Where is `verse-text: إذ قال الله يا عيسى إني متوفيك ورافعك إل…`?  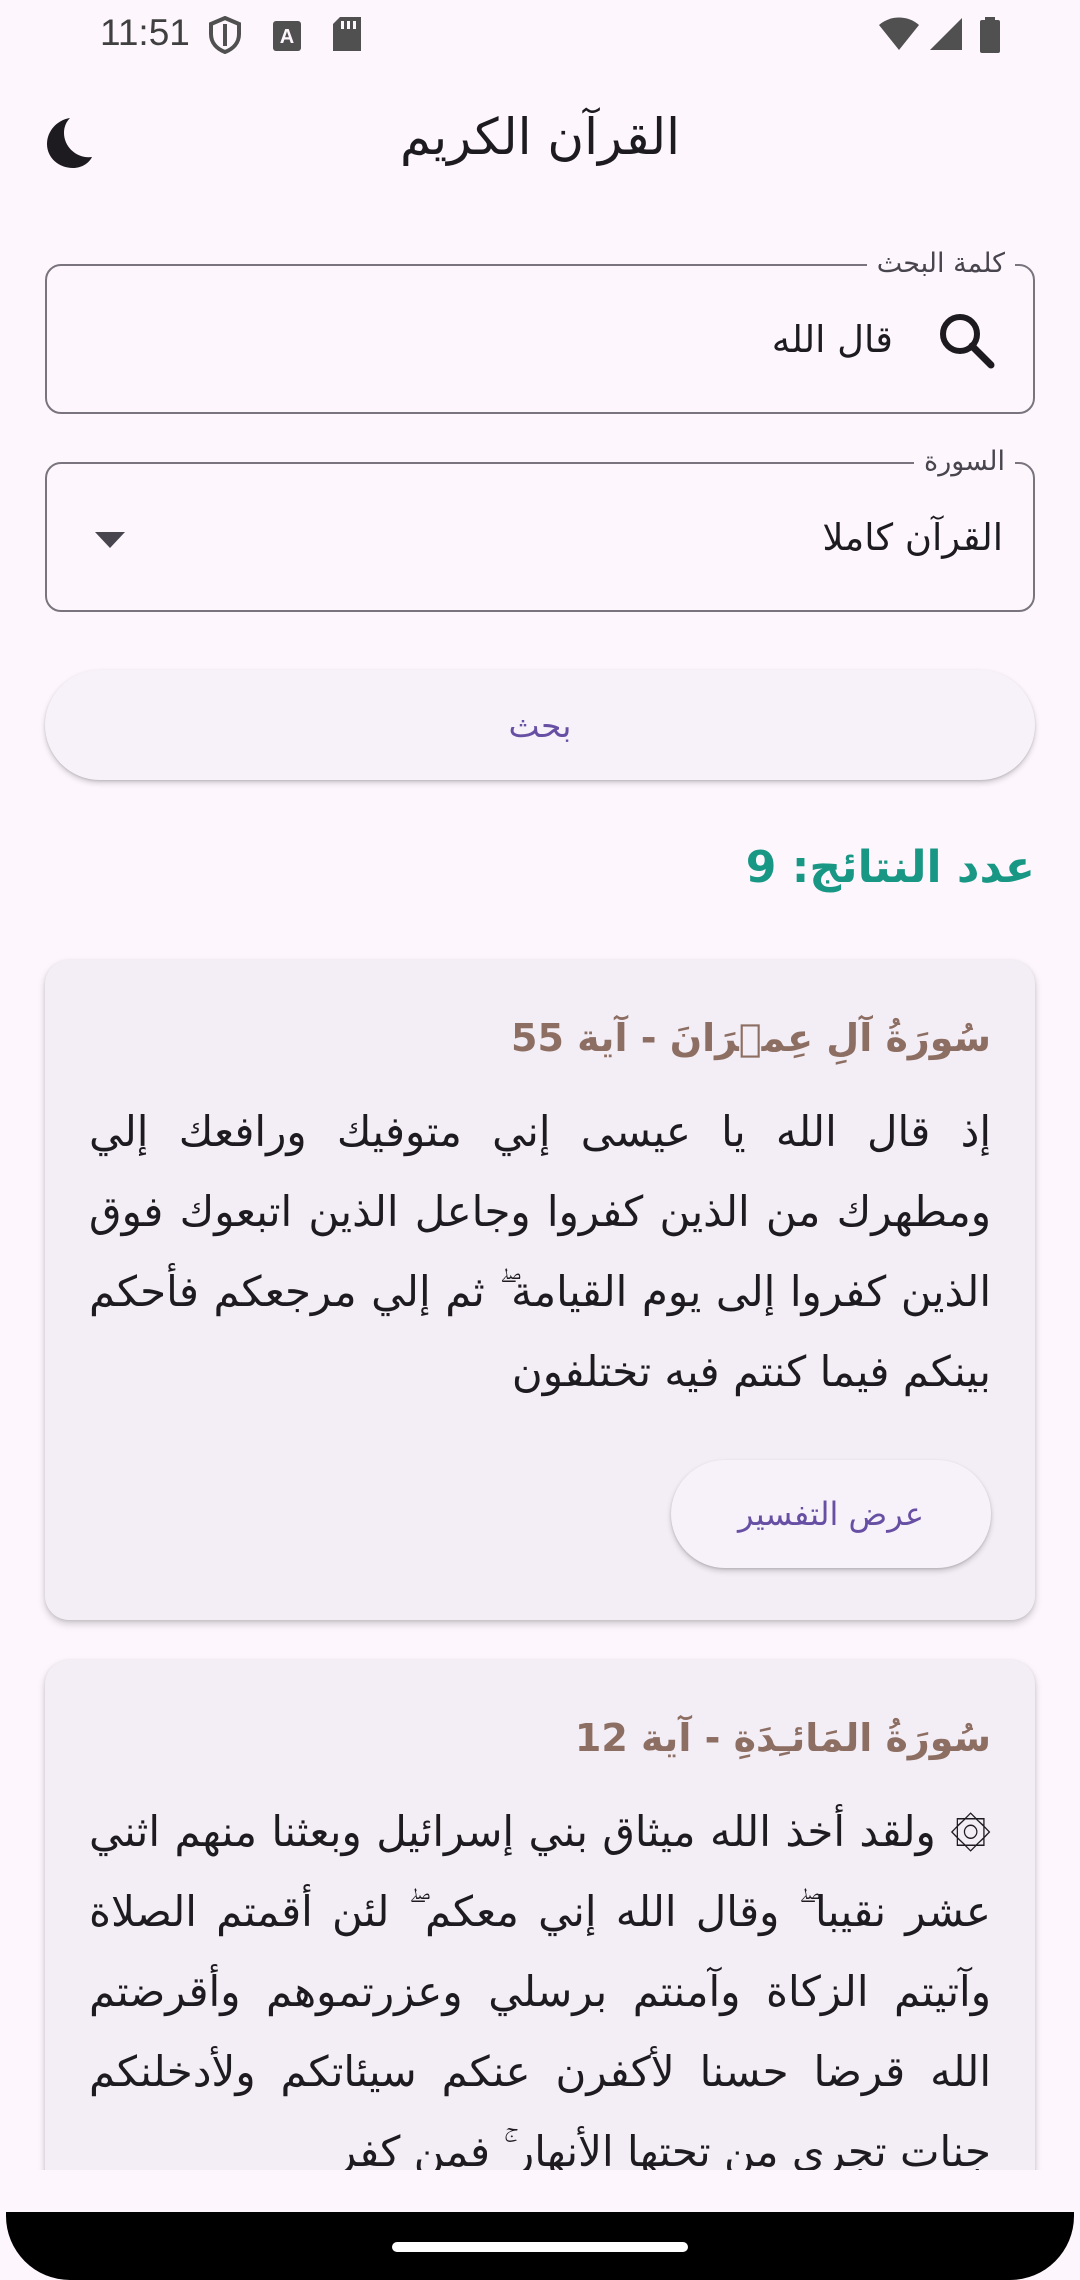
verse-text: إذ قال الله يا عيسى إني متوفيك ورافعك إل… is located at coordinates (540, 1251).